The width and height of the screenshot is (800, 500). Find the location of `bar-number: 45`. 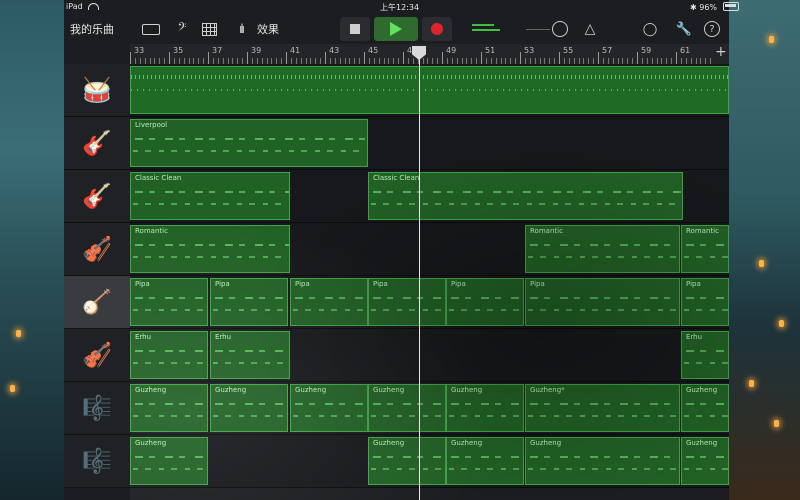

bar-number: 45 is located at coordinates (373, 50).